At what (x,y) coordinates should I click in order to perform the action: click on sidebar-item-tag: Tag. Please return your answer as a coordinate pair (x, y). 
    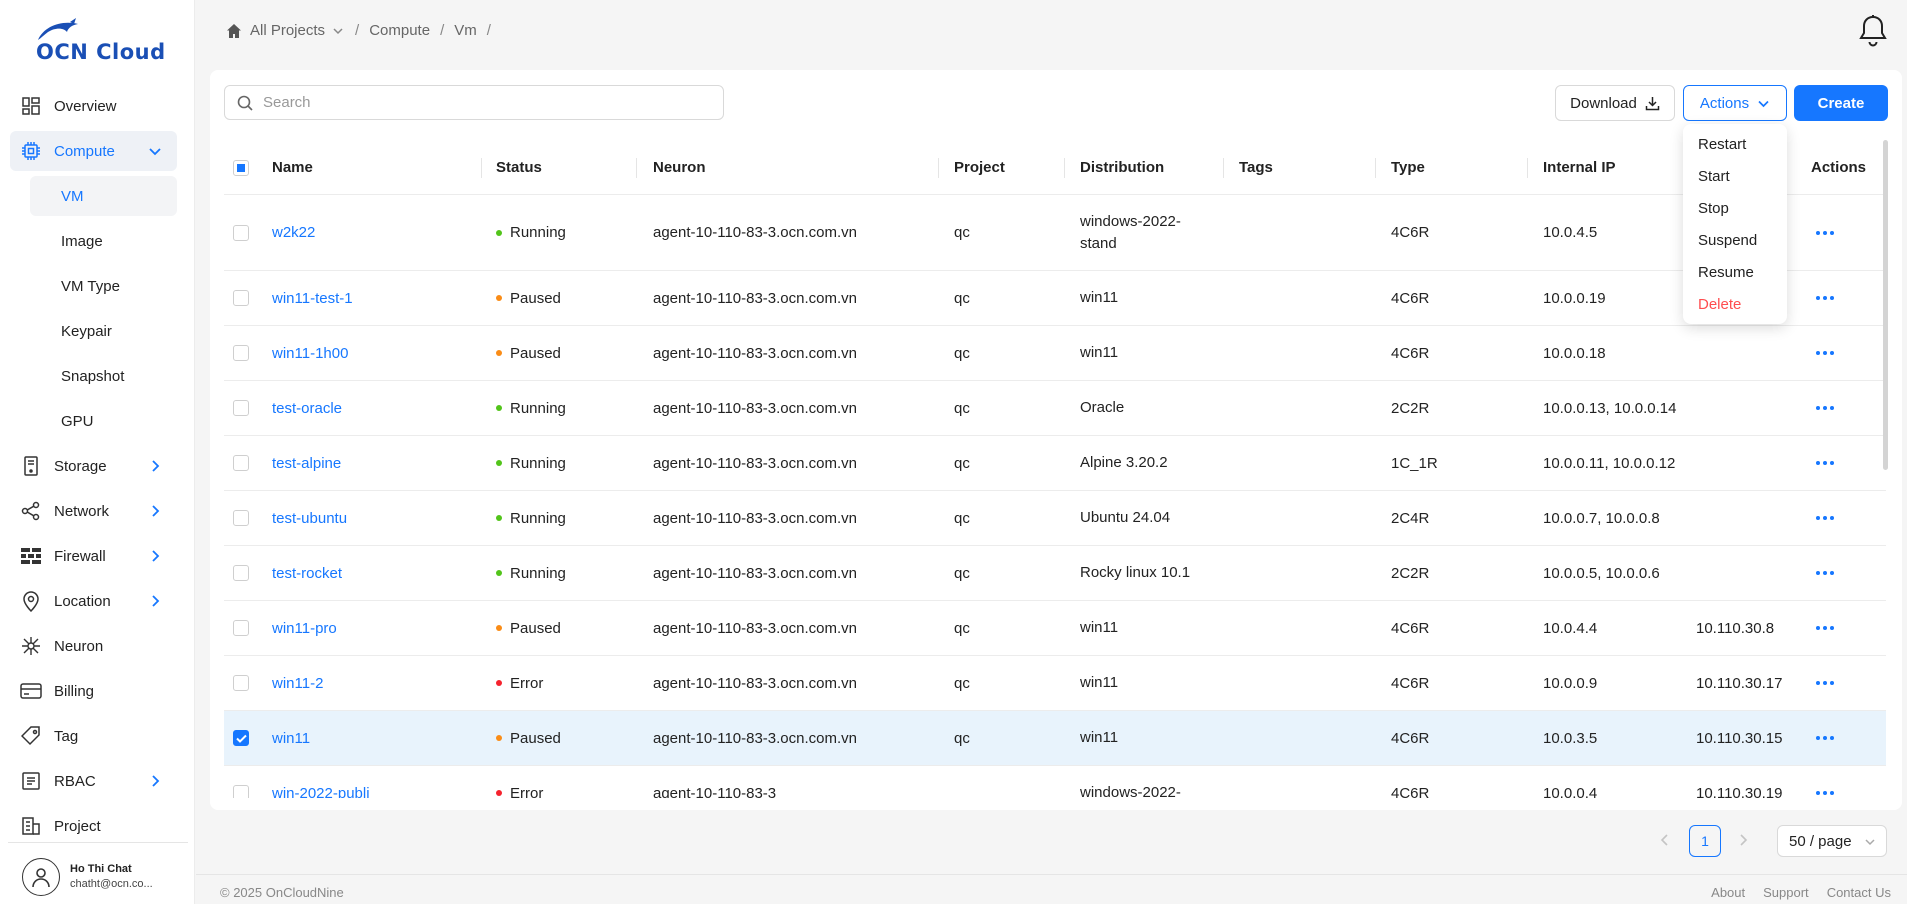
    Looking at the image, I should click on (93, 736).